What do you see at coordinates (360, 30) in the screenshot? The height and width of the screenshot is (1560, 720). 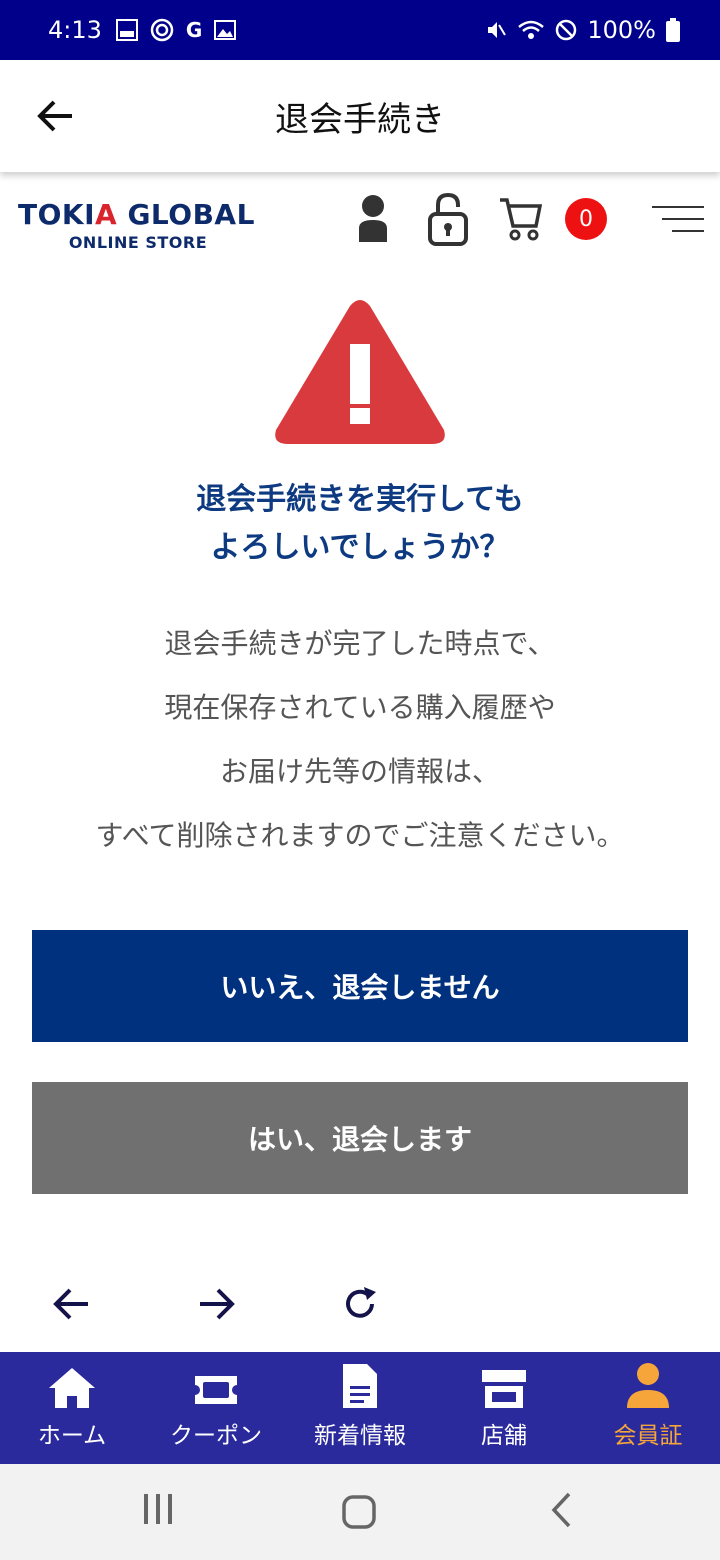 I see `status-bar: 4:13 G 100%` at bounding box center [360, 30].